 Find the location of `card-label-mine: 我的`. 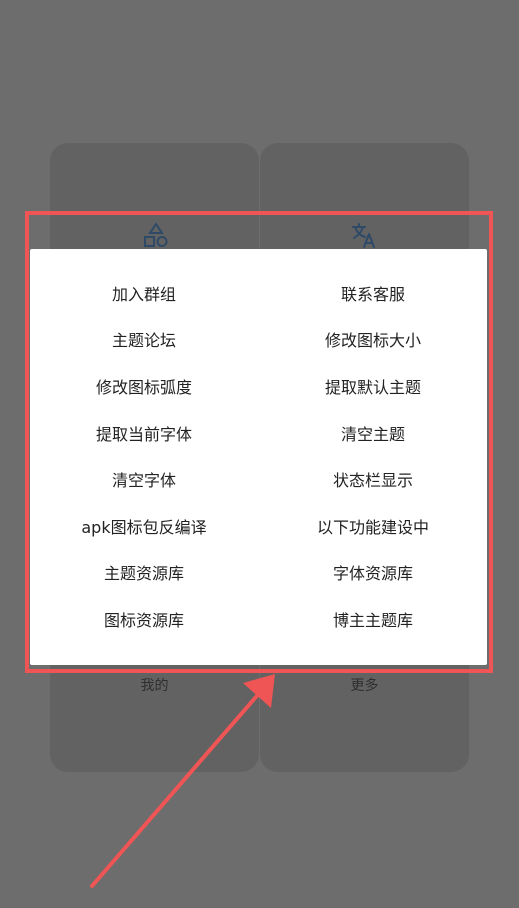

card-label-mine: 我的 is located at coordinates (154, 686).